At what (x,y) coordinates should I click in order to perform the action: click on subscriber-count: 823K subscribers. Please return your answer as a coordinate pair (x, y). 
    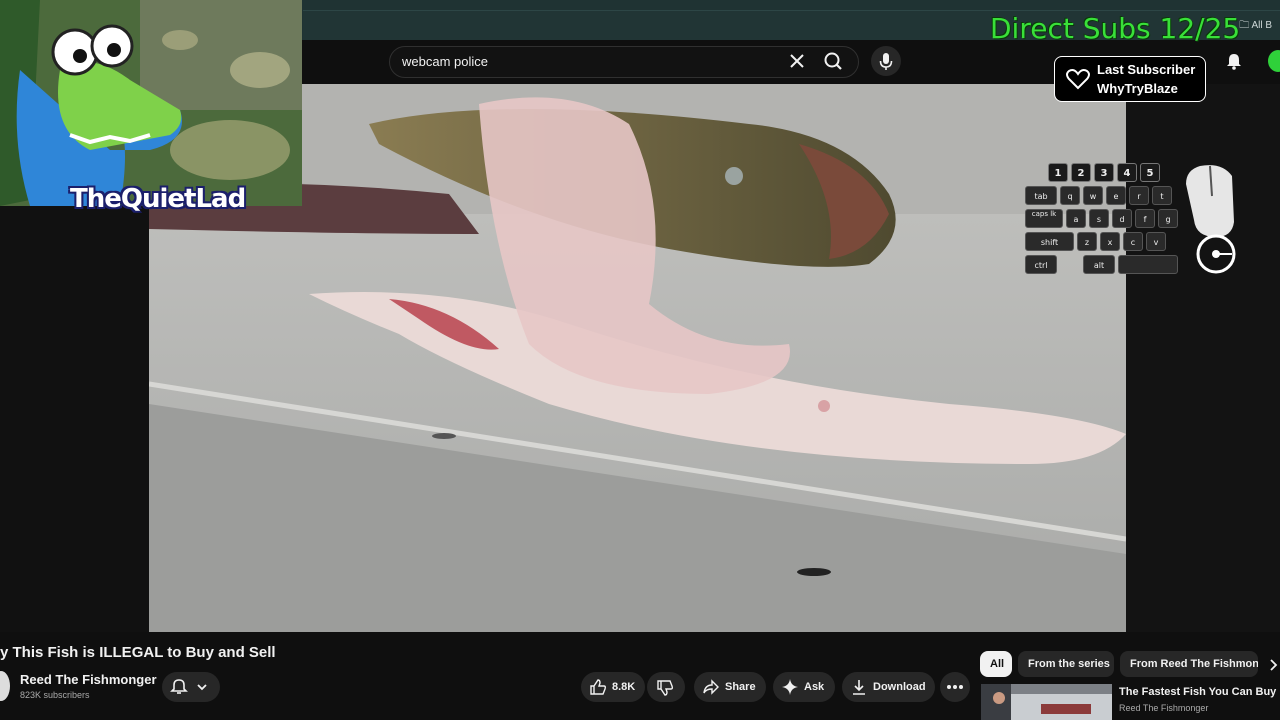
    Looking at the image, I should click on (55, 695).